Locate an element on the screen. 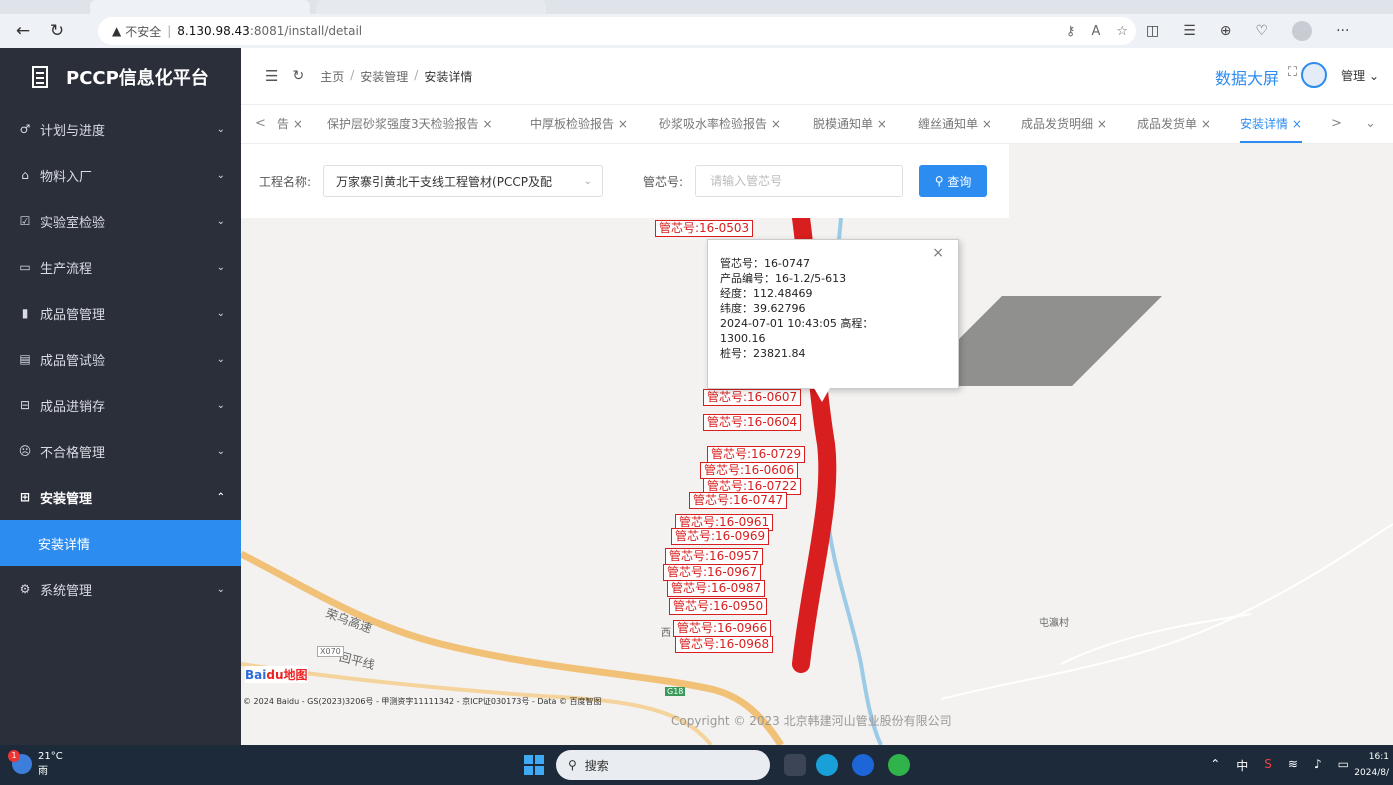 The height and width of the screenshot is (785, 1393). query-button: ⚲ 查询 is located at coordinates (953, 181).